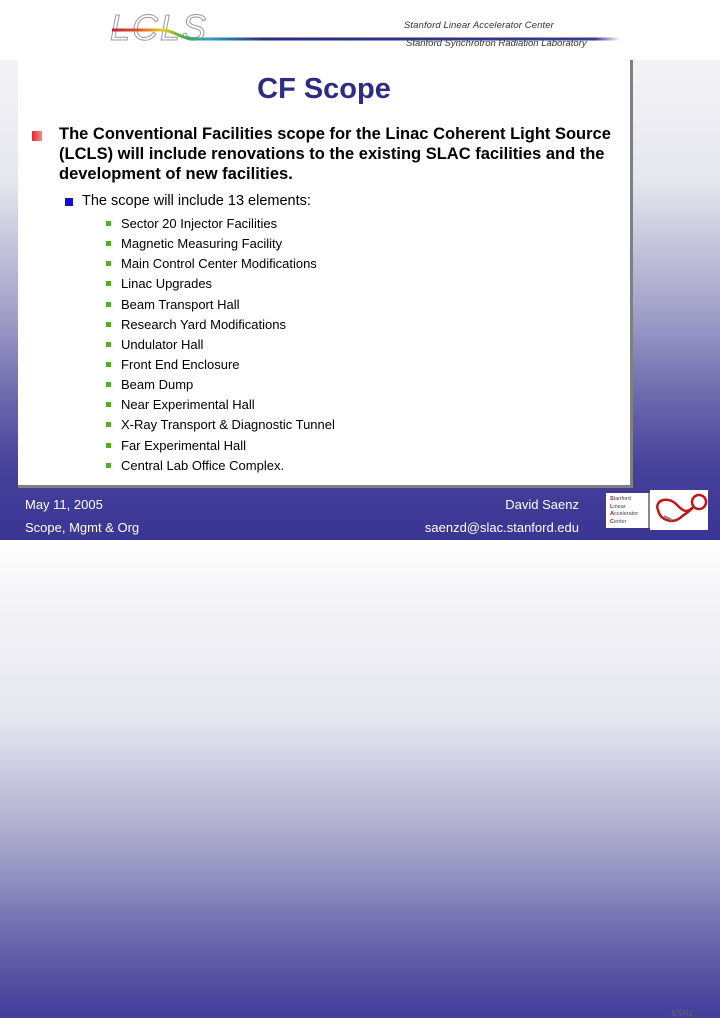 The height and width of the screenshot is (1018, 720). Describe the element at coordinates (203, 324) in the screenshot. I see `element-label: Research Yard Modifications` at that location.